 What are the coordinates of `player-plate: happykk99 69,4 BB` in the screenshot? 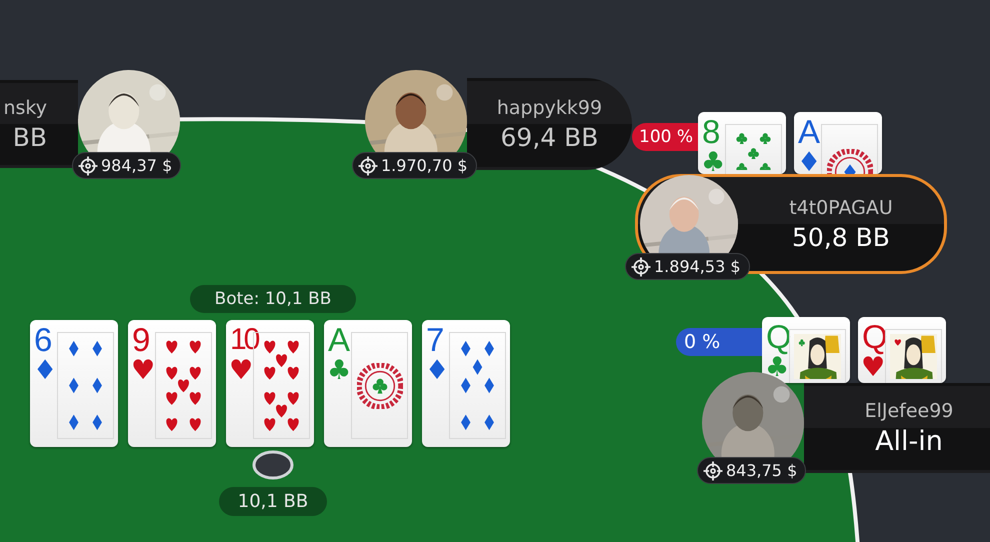 It's located at (549, 124).